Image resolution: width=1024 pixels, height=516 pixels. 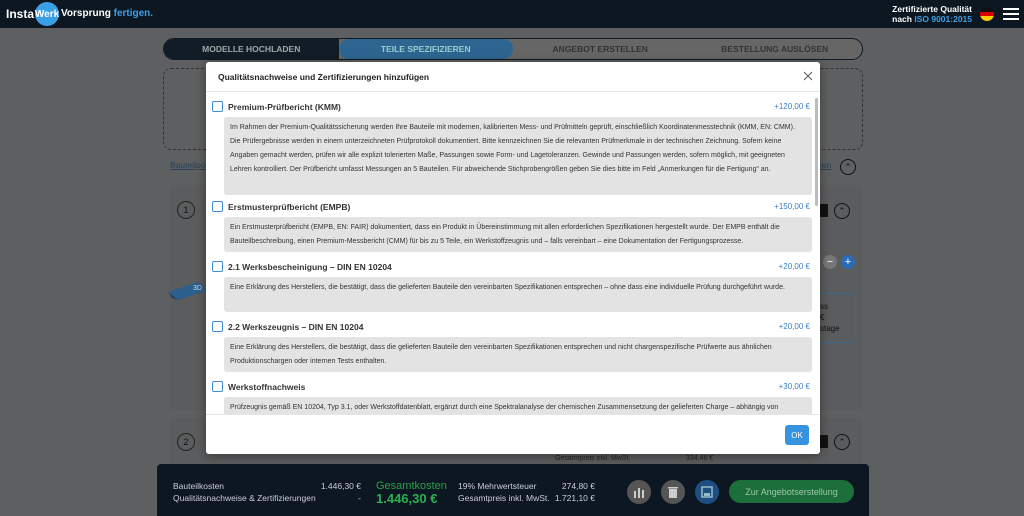 I want to click on quality-cost-value: -, so click(x=359, y=498).